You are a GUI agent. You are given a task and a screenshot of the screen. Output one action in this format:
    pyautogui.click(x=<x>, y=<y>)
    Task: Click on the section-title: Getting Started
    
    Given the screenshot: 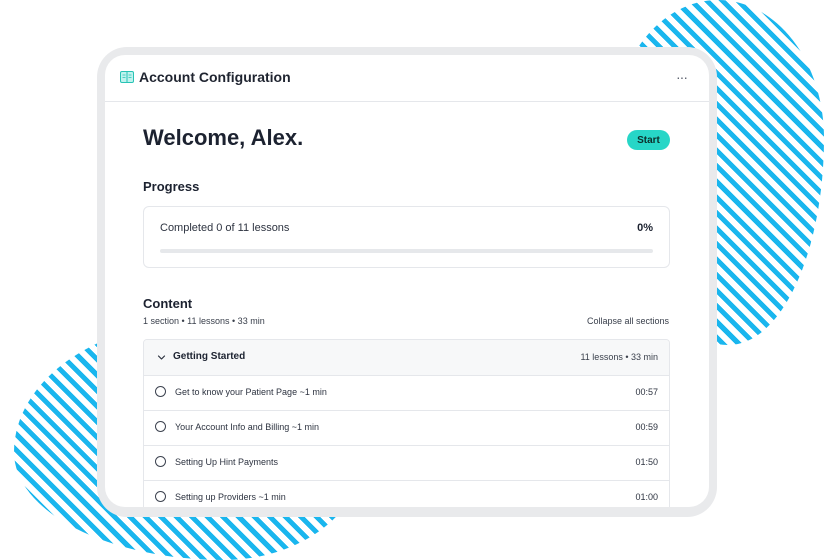 What is the action you would take?
    pyautogui.click(x=209, y=356)
    